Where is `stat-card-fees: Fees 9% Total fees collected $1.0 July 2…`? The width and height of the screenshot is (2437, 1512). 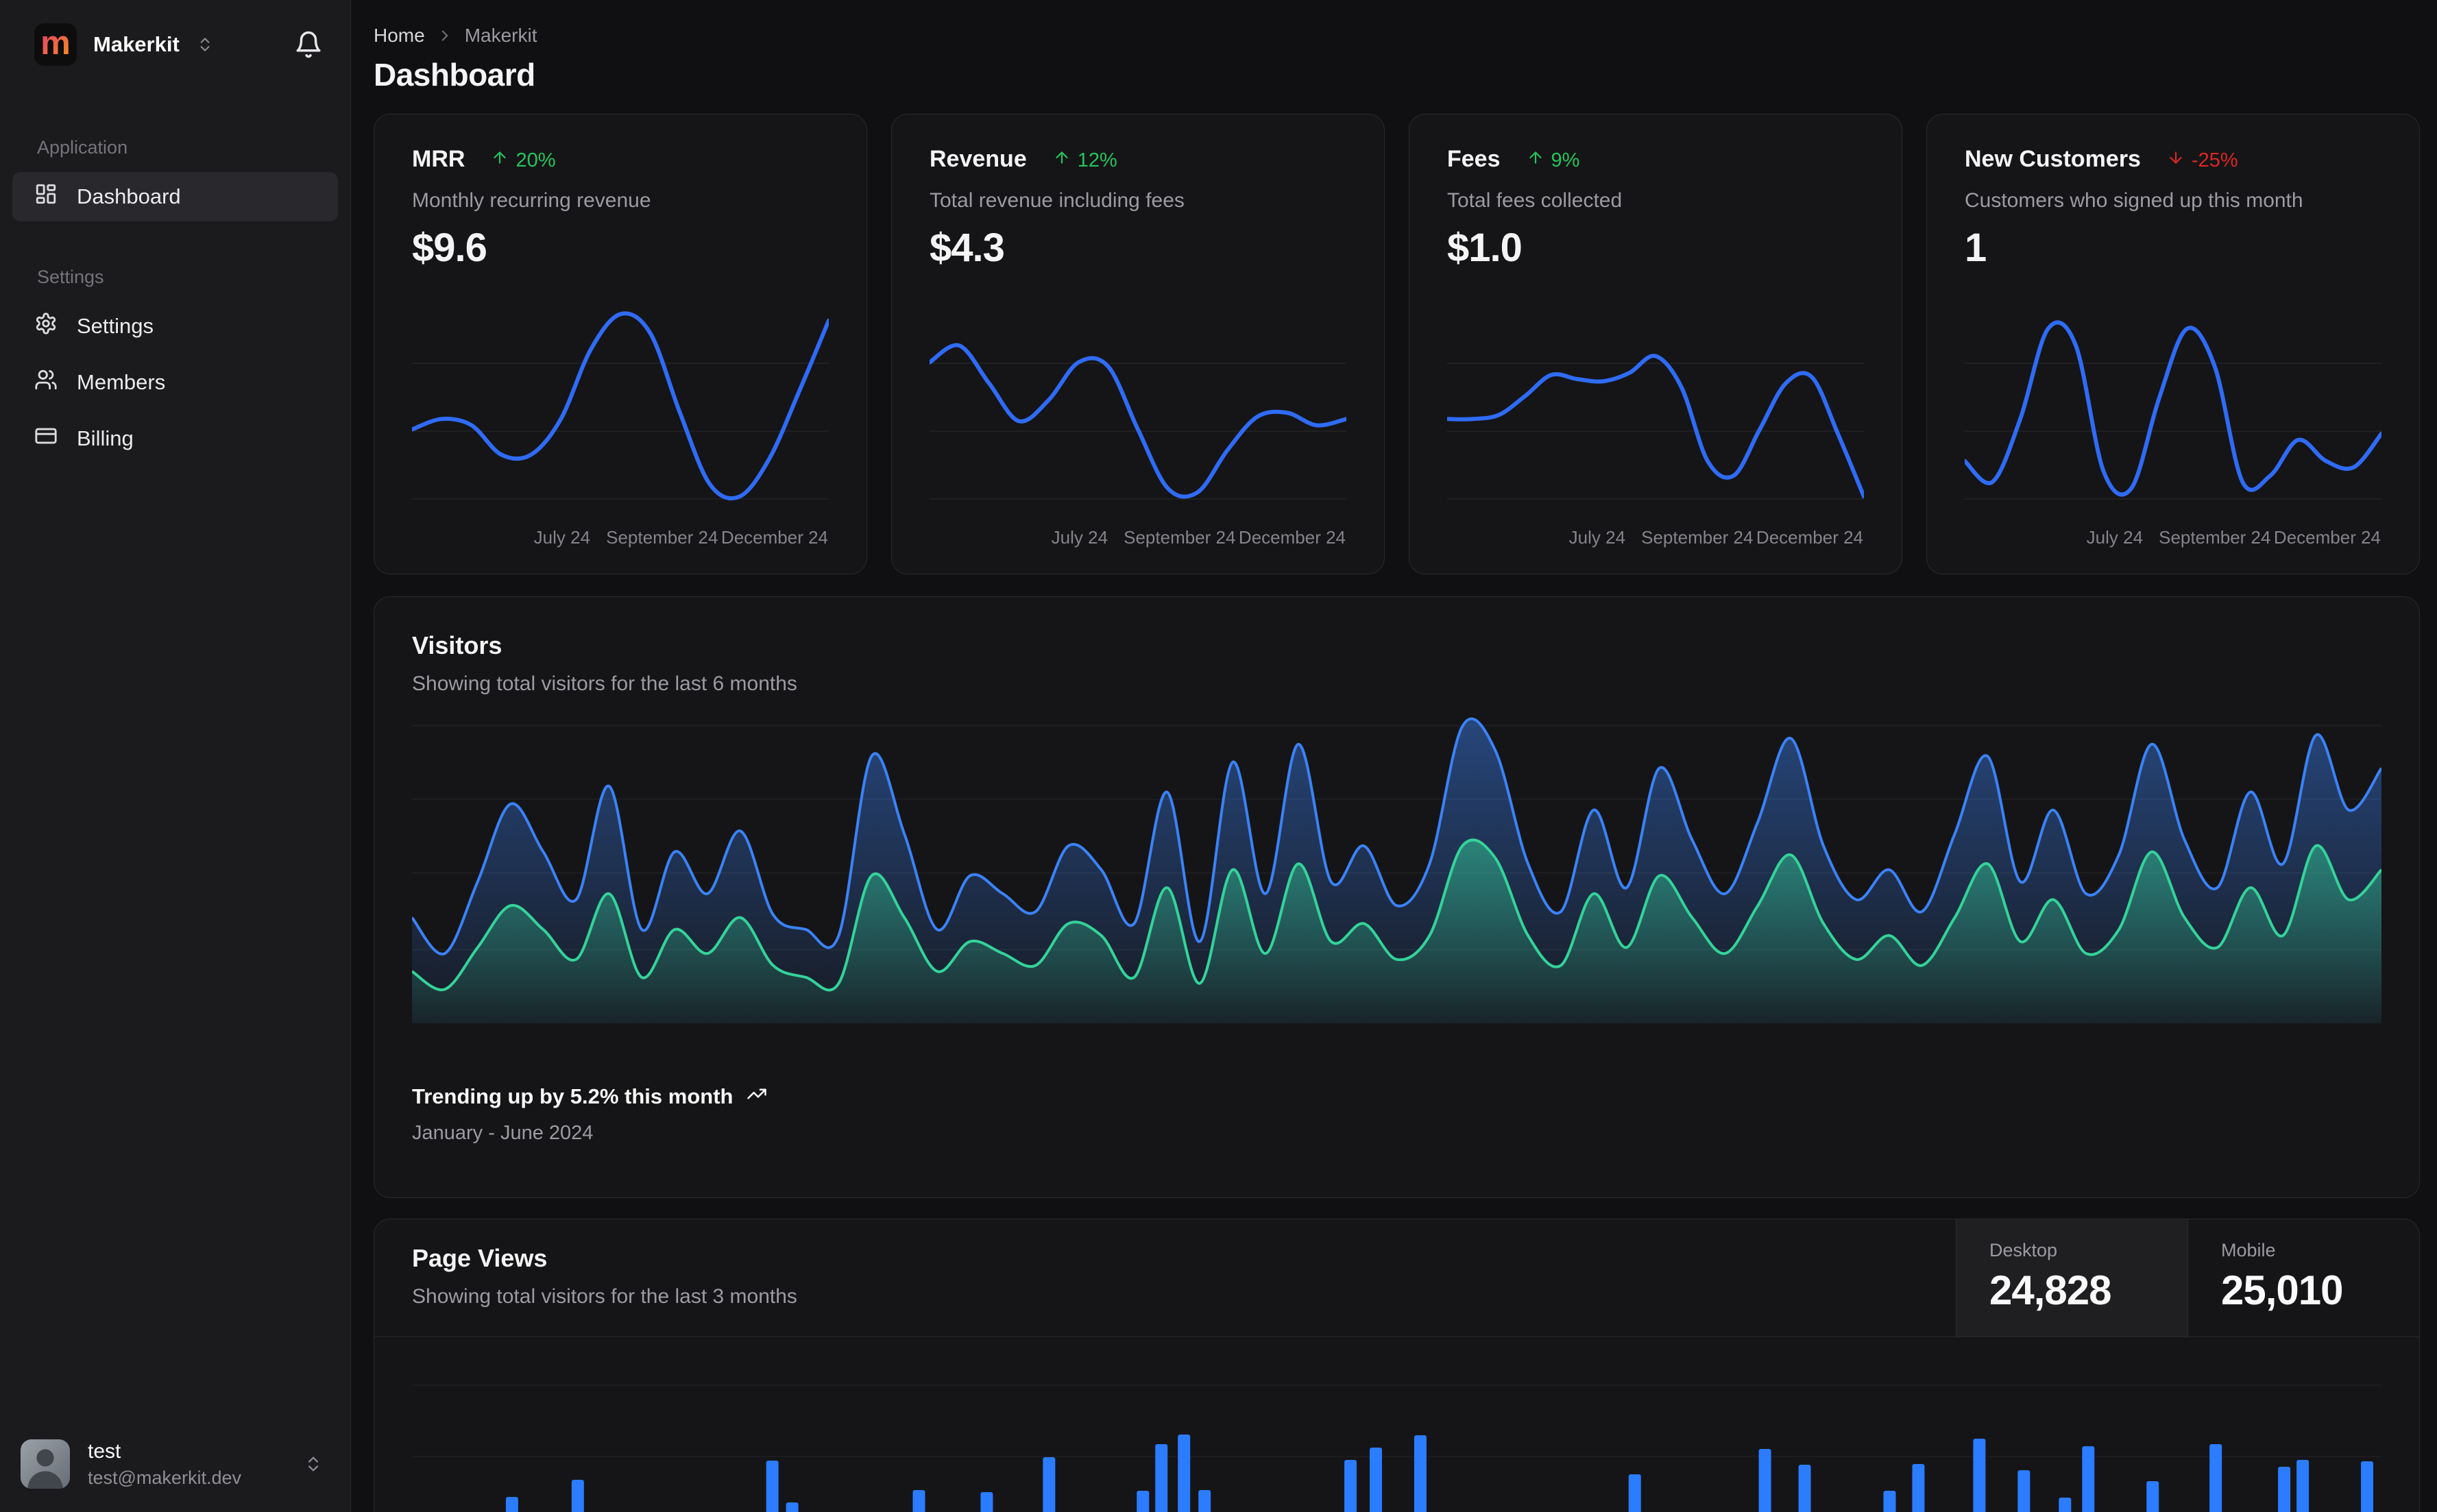
stat-card-fees: Fees 9% Total fees collected $1.0 July 2… is located at coordinates (1655, 344).